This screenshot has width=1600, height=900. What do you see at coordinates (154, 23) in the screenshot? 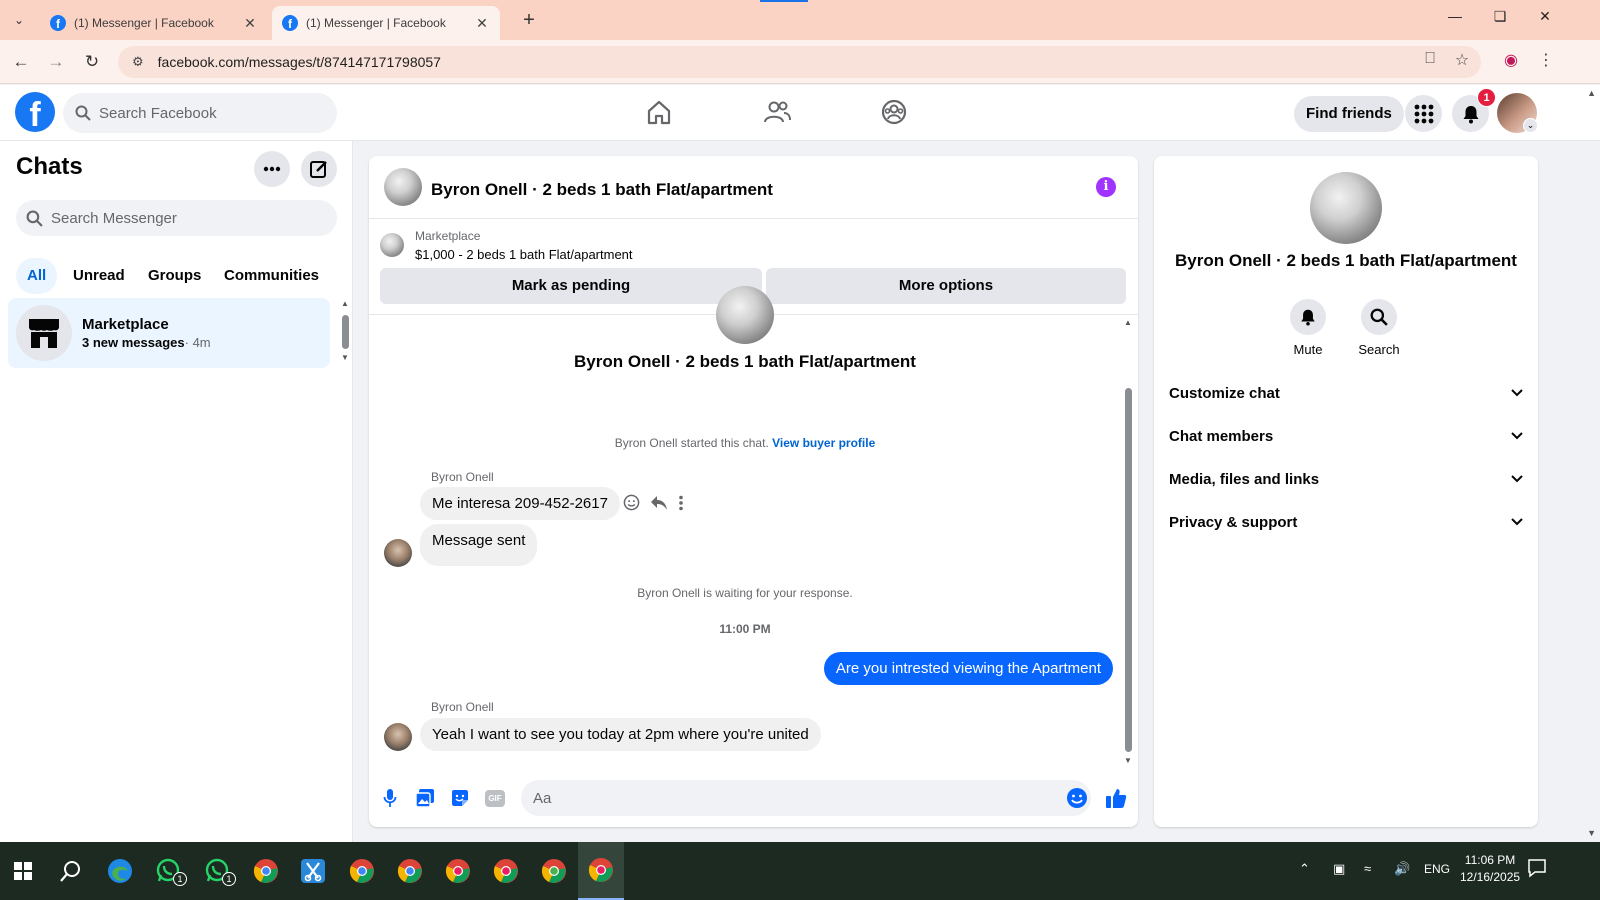
I see `browser-tab-1: f (1) Messenger | Facebook ✕` at bounding box center [154, 23].